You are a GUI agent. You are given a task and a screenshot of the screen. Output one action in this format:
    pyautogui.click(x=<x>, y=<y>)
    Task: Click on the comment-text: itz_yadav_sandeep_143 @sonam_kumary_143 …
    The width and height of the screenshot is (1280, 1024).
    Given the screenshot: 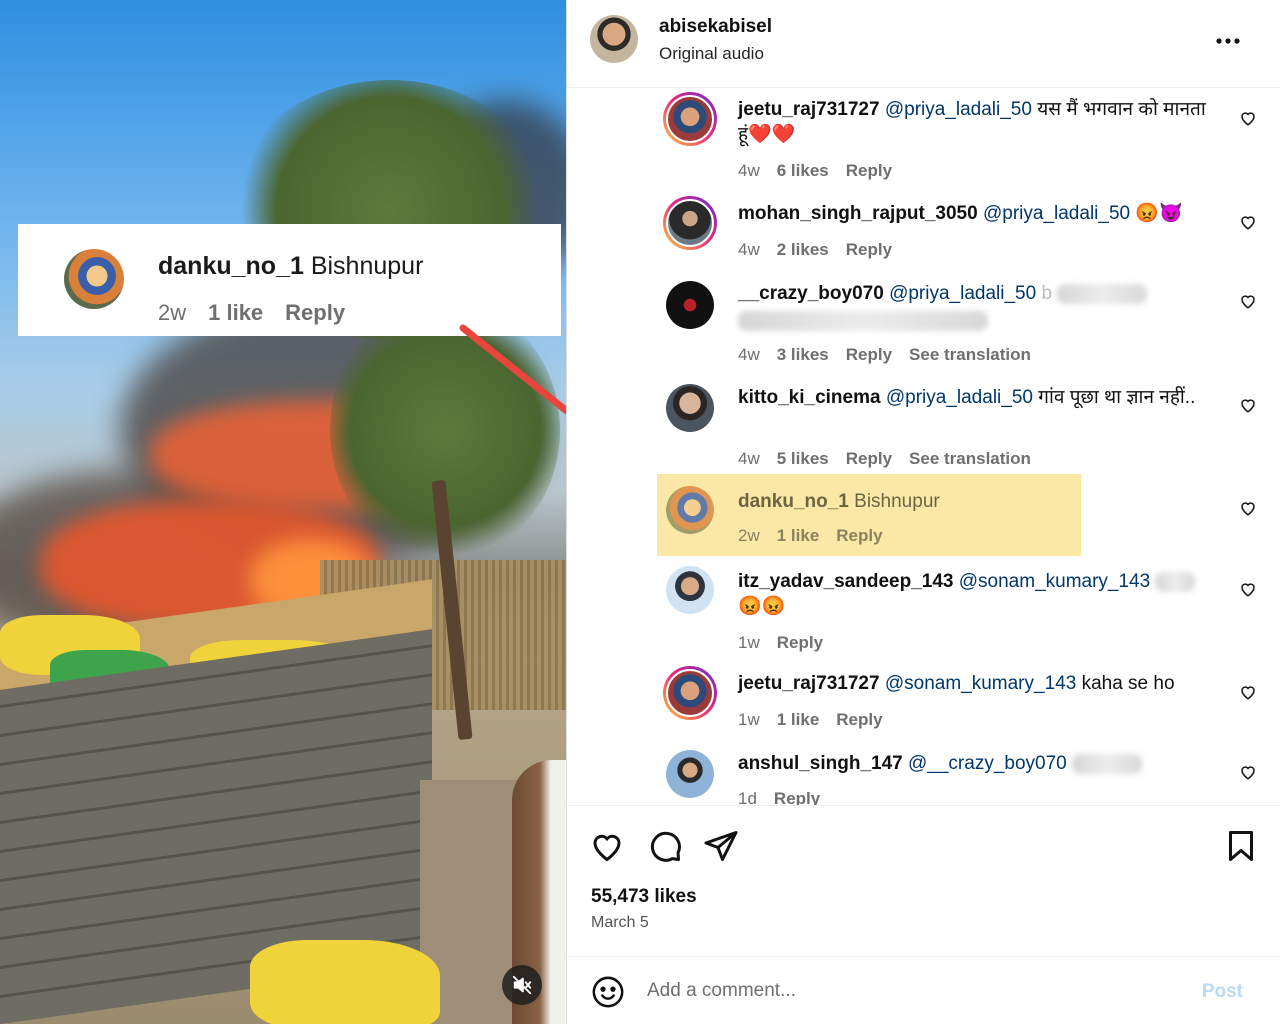 What is the action you would take?
    pyautogui.click(x=973, y=594)
    